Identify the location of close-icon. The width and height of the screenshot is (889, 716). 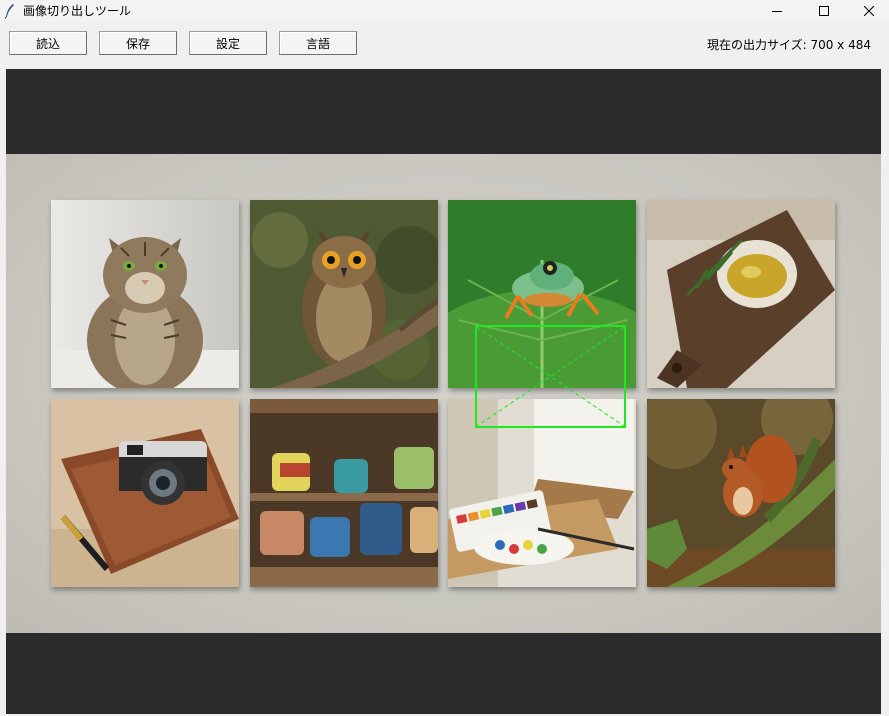
(869, 11).